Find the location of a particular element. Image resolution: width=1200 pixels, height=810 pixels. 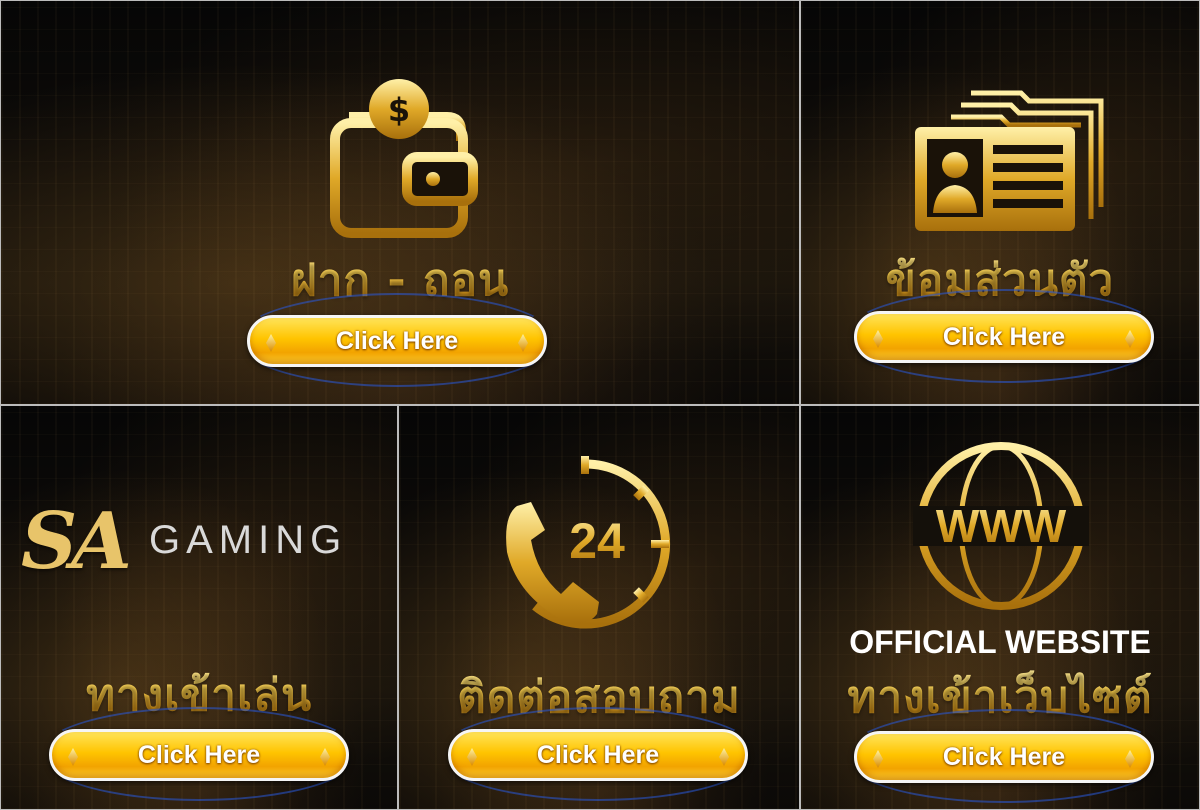

svg-text: WWW is located at coordinates (1001, 526).